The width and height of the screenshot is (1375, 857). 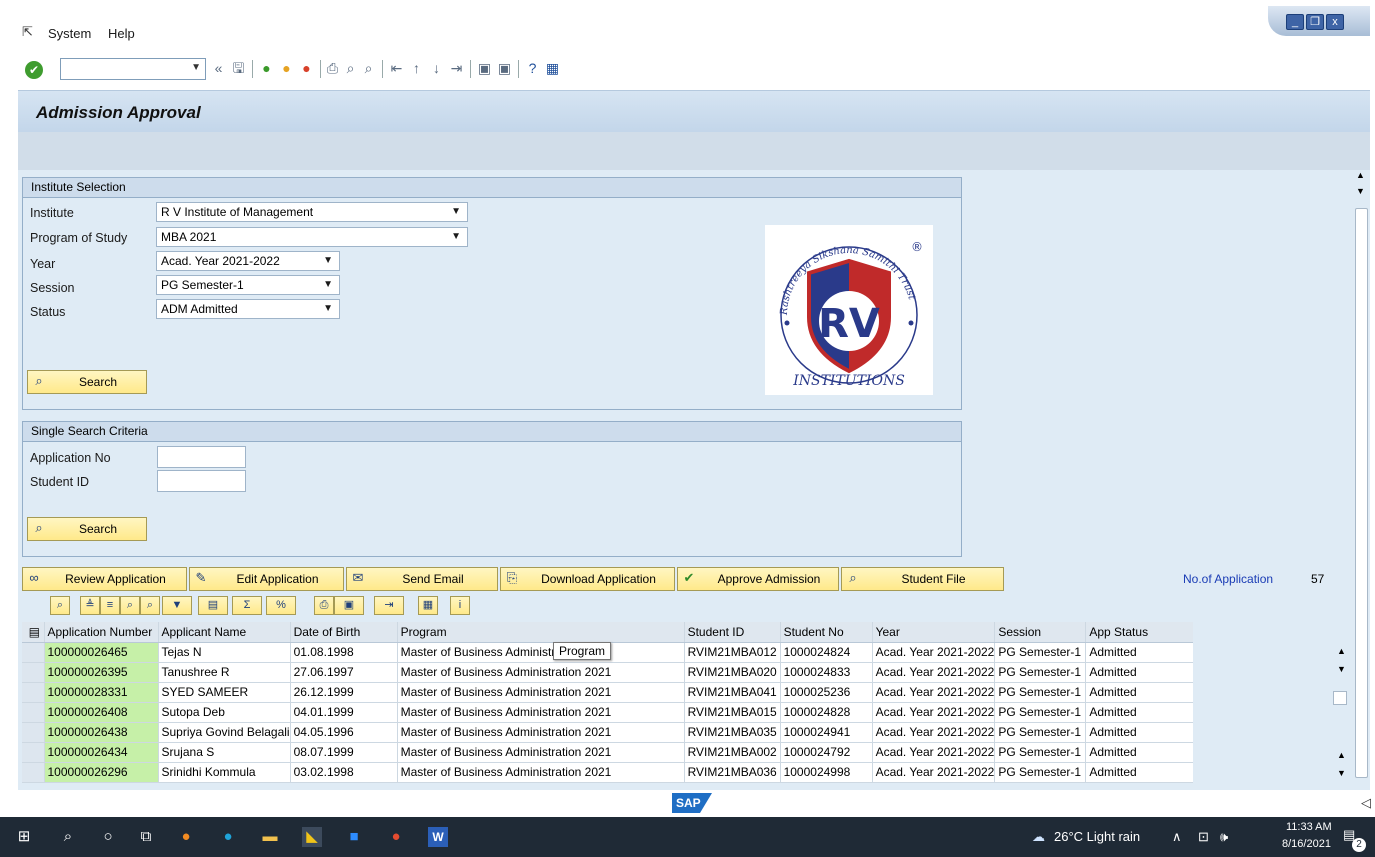 What do you see at coordinates (238, 68) in the screenshot?
I see `save-icon: 🖫` at bounding box center [238, 68].